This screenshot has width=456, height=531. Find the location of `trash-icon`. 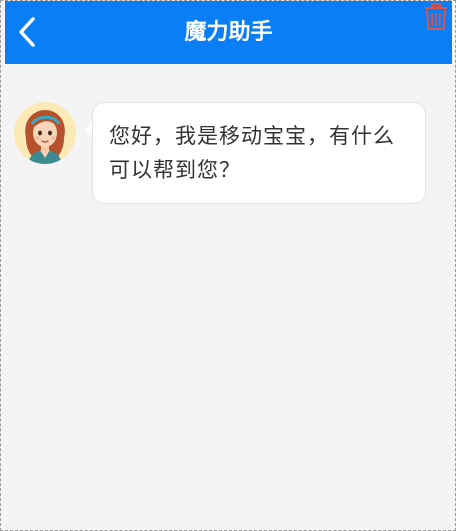

trash-icon is located at coordinates (436, 16).